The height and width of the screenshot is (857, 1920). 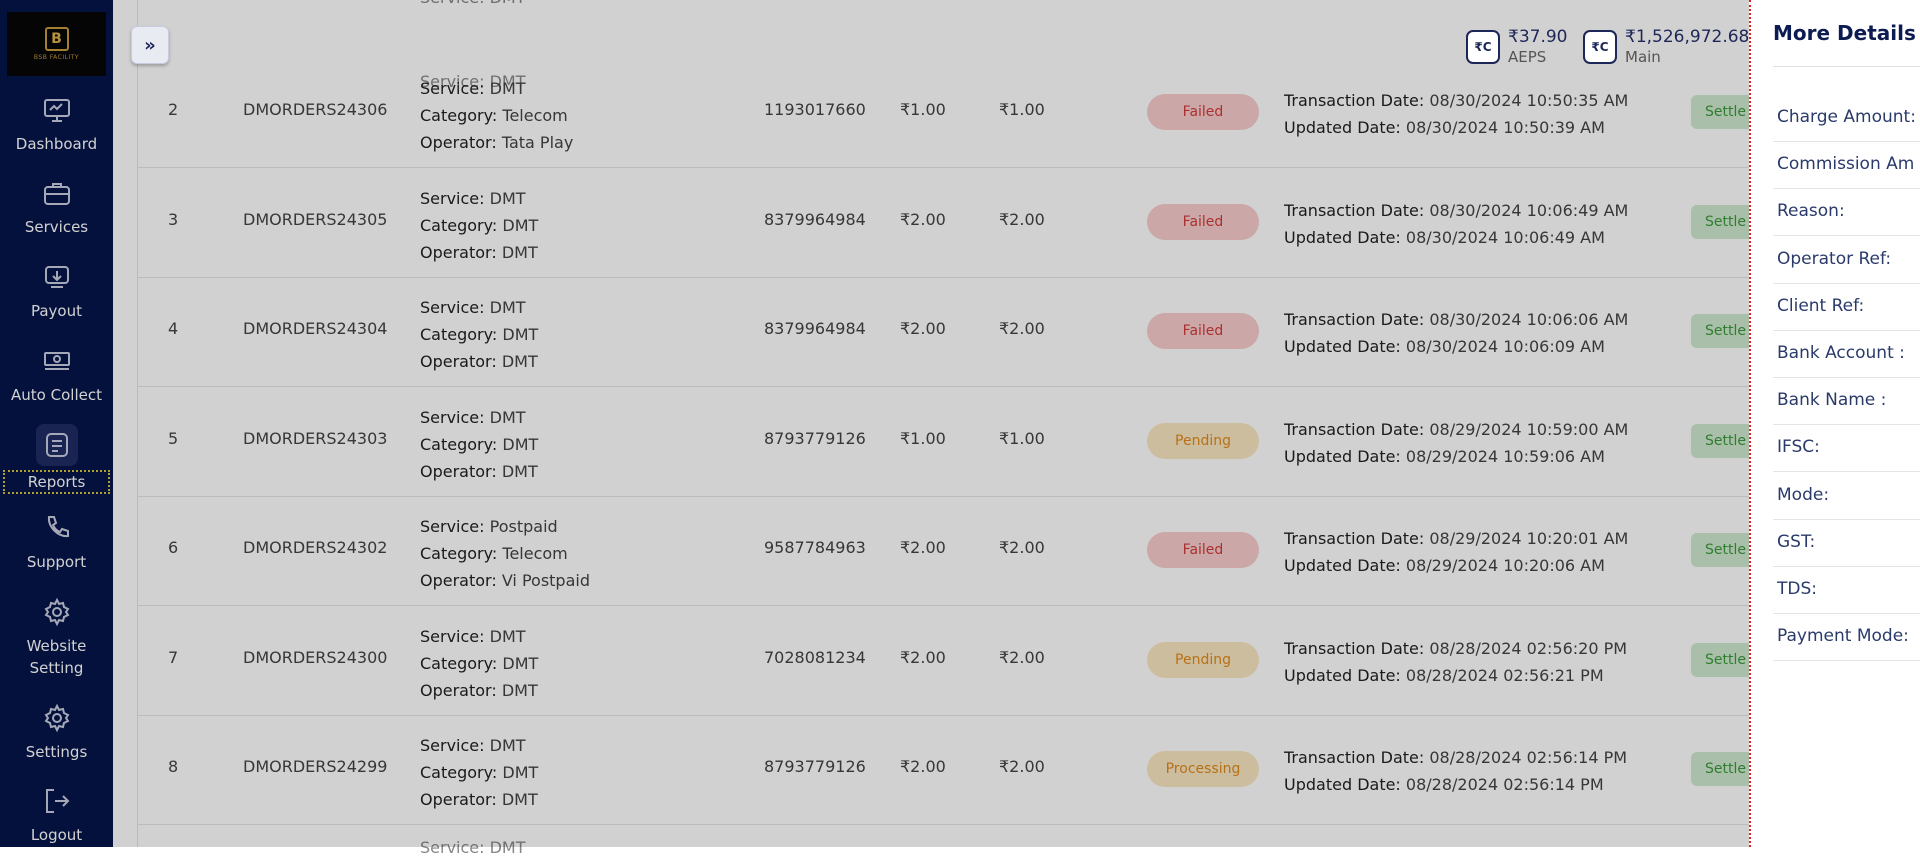 I want to click on service-value: Postpaid, so click(x=523, y=526).